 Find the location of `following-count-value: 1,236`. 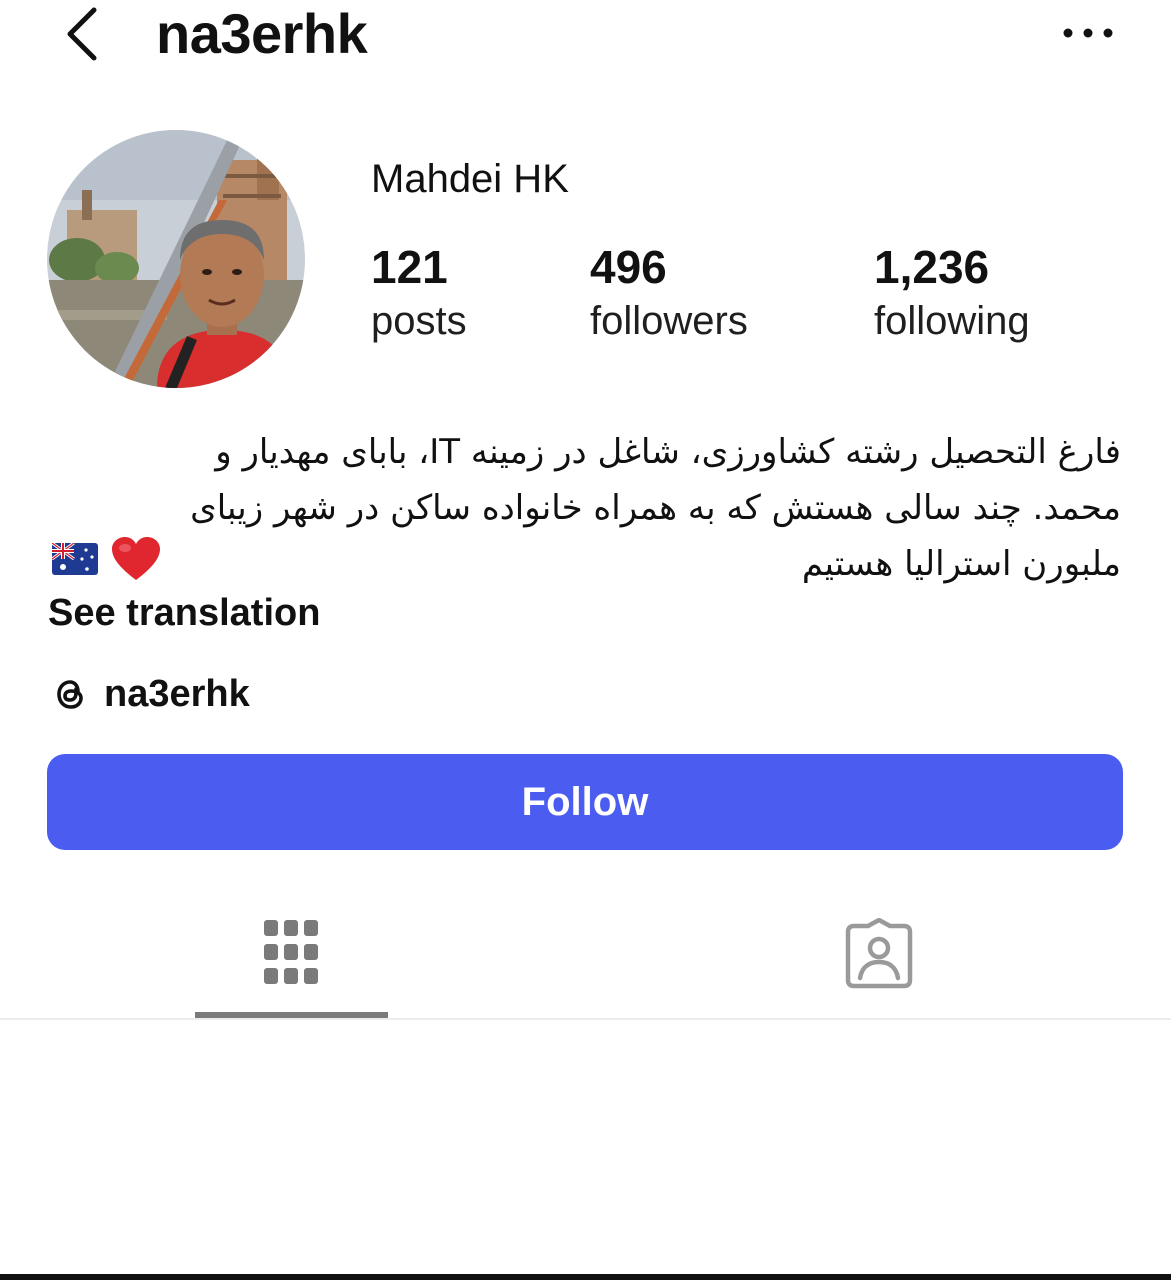

following-count-value: 1,236 is located at coordinates (932, 267).